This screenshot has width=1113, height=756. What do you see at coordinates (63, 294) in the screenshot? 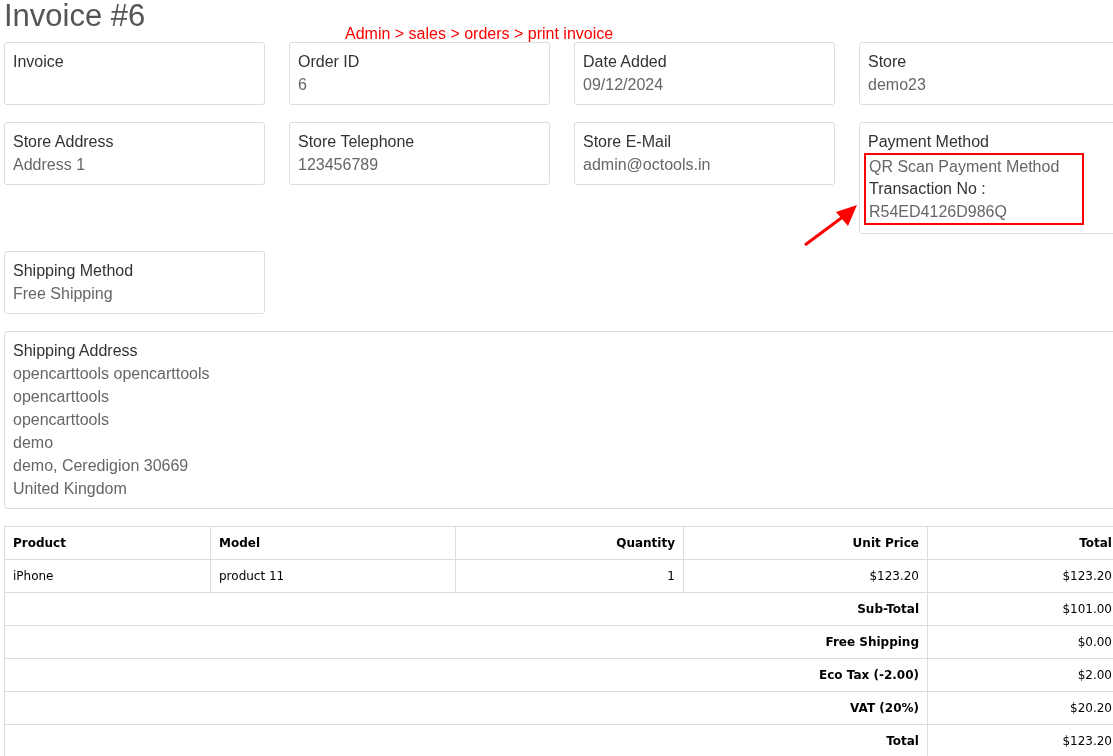
I see `field-value: Free Shipping` at bounding box center [63, 294].